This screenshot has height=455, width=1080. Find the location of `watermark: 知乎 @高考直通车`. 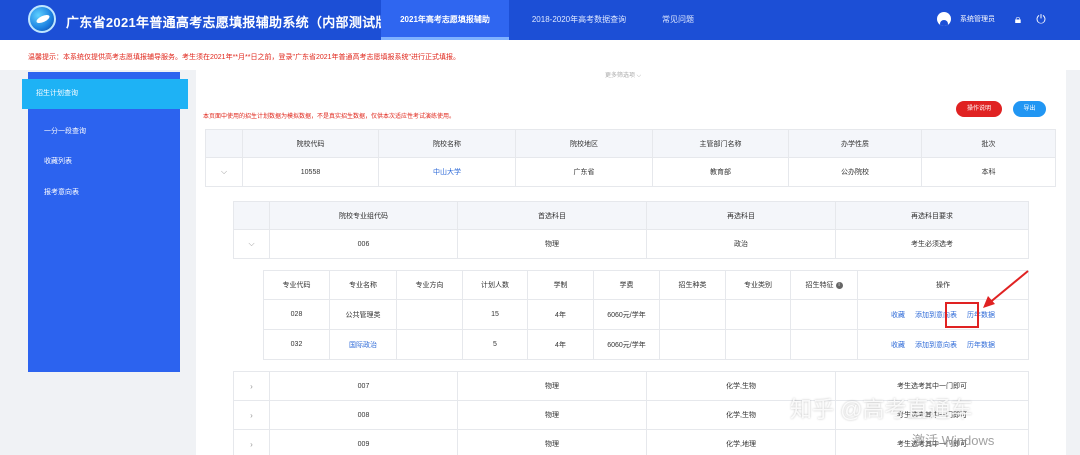

watermark: 知乎 @高考直通车 is located at coordinates (881, 409).